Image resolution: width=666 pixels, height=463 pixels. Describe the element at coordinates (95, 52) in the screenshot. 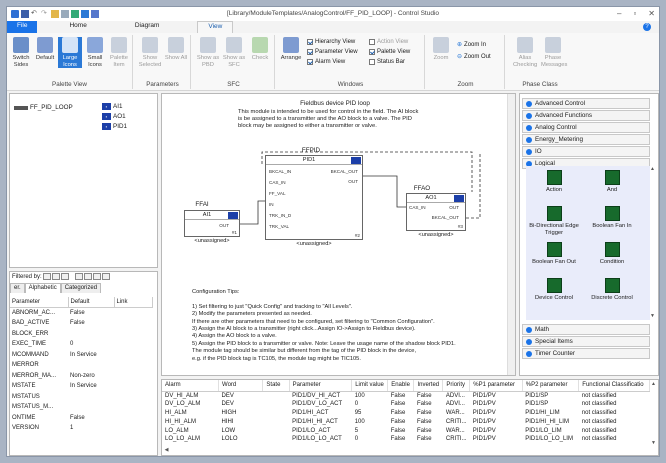

I see `small-icons-button: Small Icons` at that location.